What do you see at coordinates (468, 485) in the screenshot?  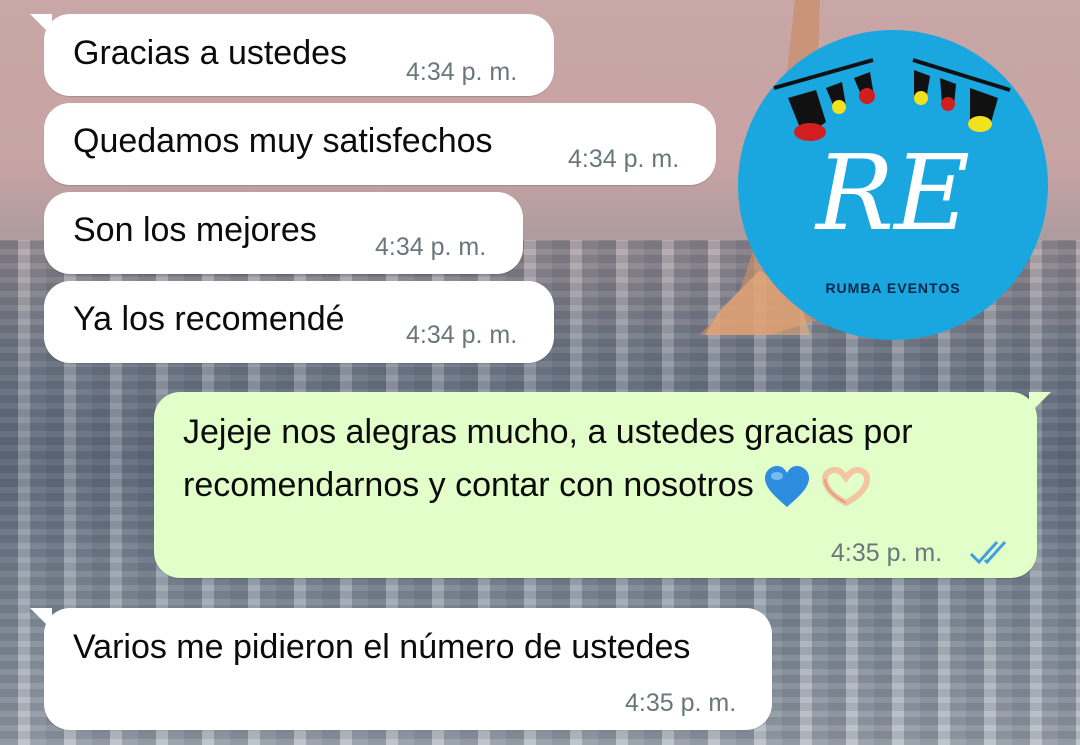 I see `message-text: recomendarnos y contar con nosotros` at bounding box center [468, 485].